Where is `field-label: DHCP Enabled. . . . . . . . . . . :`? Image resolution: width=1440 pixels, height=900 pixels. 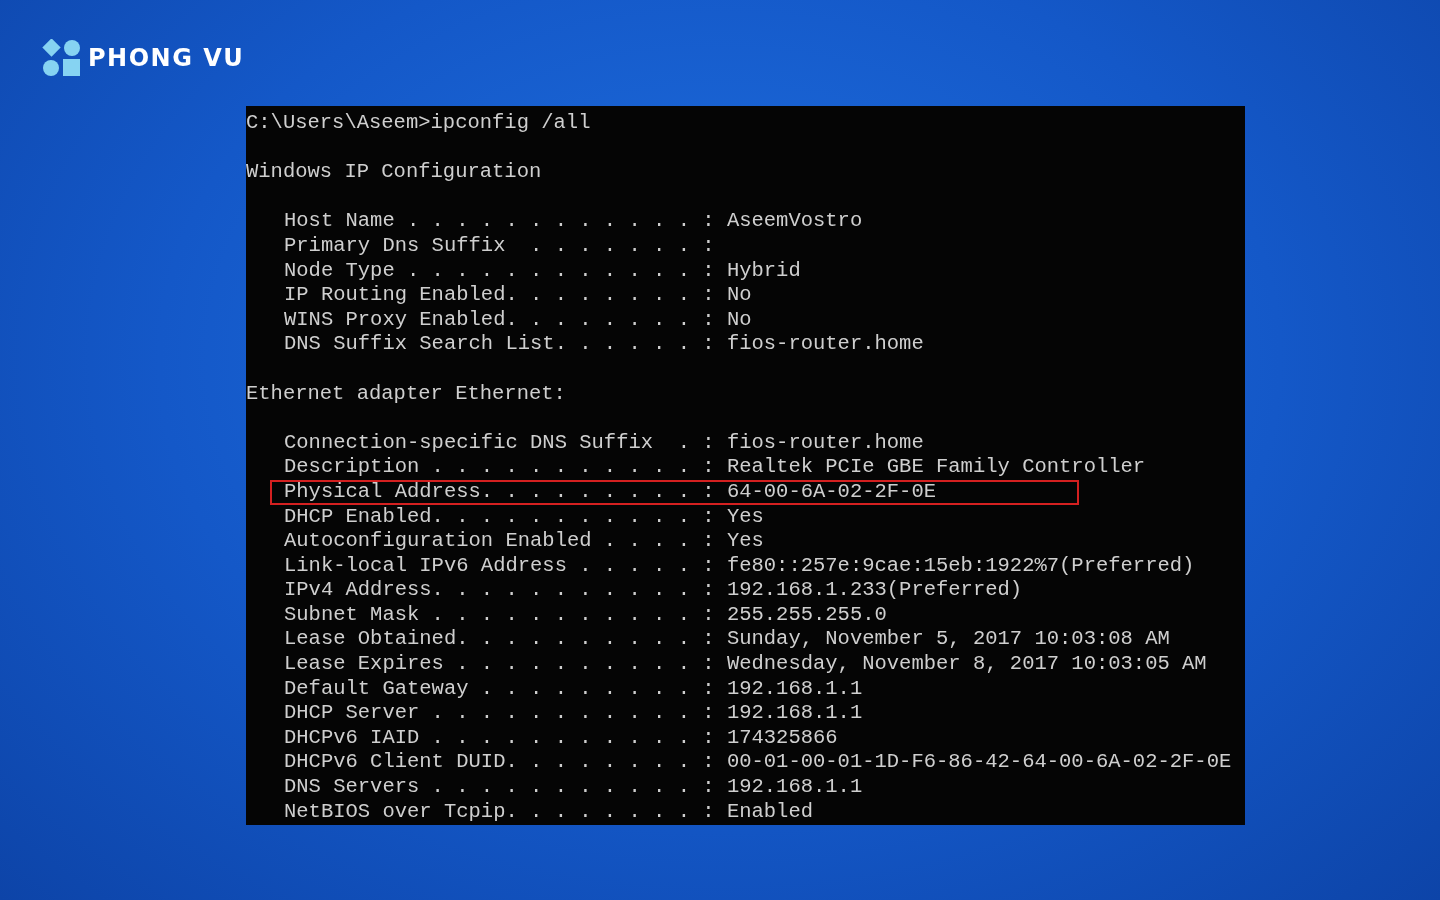 field-label: DHCP Enabled. . . . . . . . . . . : is located at coordinates (499, 517).